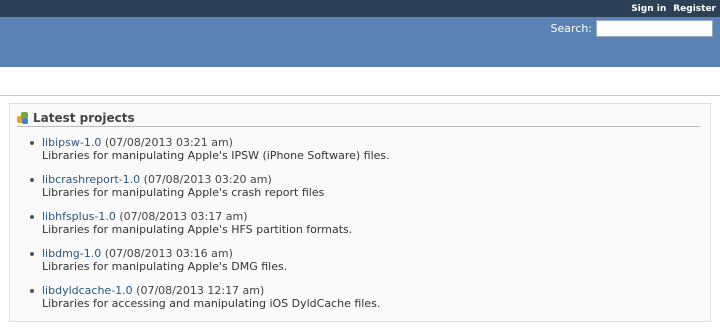  Describe the element at coordinates (200, 290) in the screenshot. I see `project-date: (07/08/2013 12:17 am)` at that location.